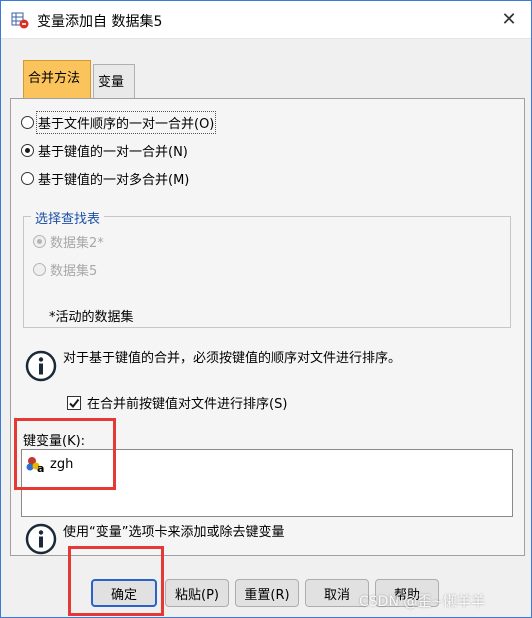 The image size is (532, 618). I want to click on sort-info-text: 对于基于键值的合并，必须按键值的顺序对文件进行排序。, so click(232, 358).